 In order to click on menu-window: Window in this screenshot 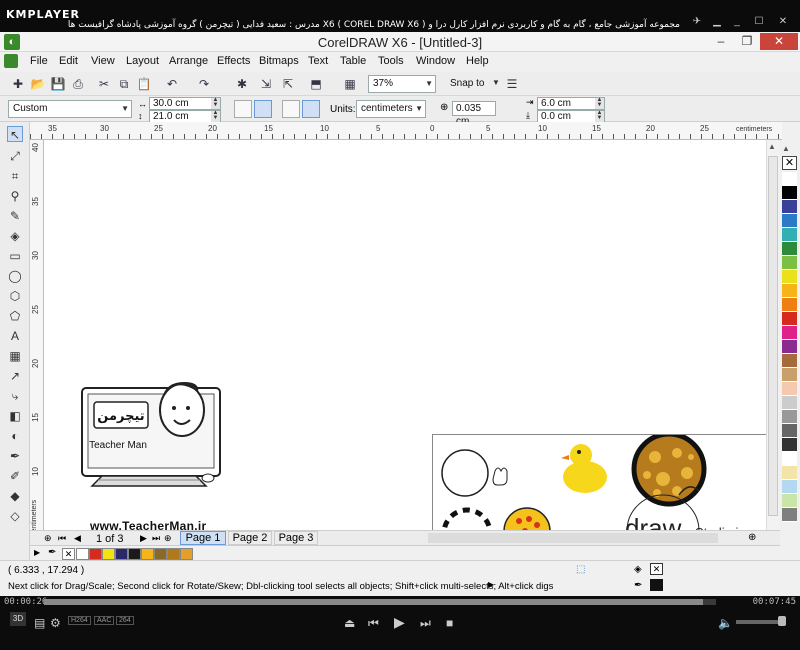, I will do `click(435, 61)`.